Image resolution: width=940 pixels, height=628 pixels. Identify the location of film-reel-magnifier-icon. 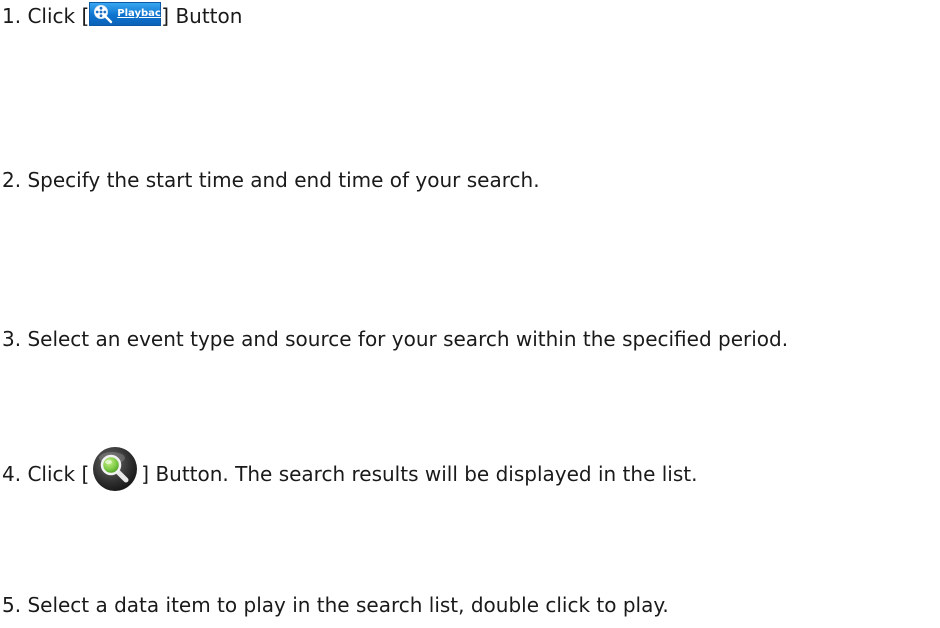
(103, 14).